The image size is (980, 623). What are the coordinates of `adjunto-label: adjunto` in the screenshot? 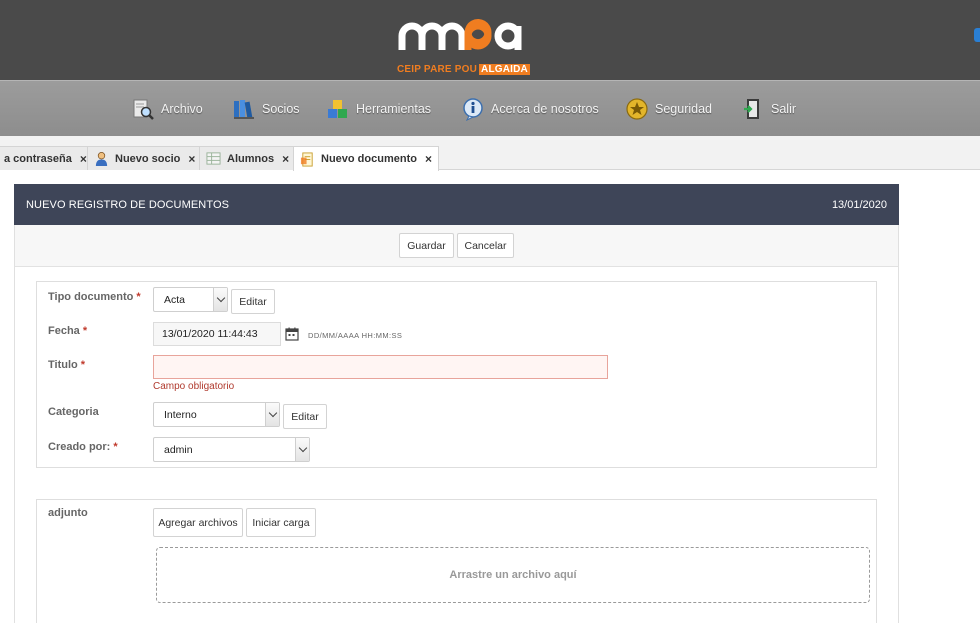 It's located at (68, 513).